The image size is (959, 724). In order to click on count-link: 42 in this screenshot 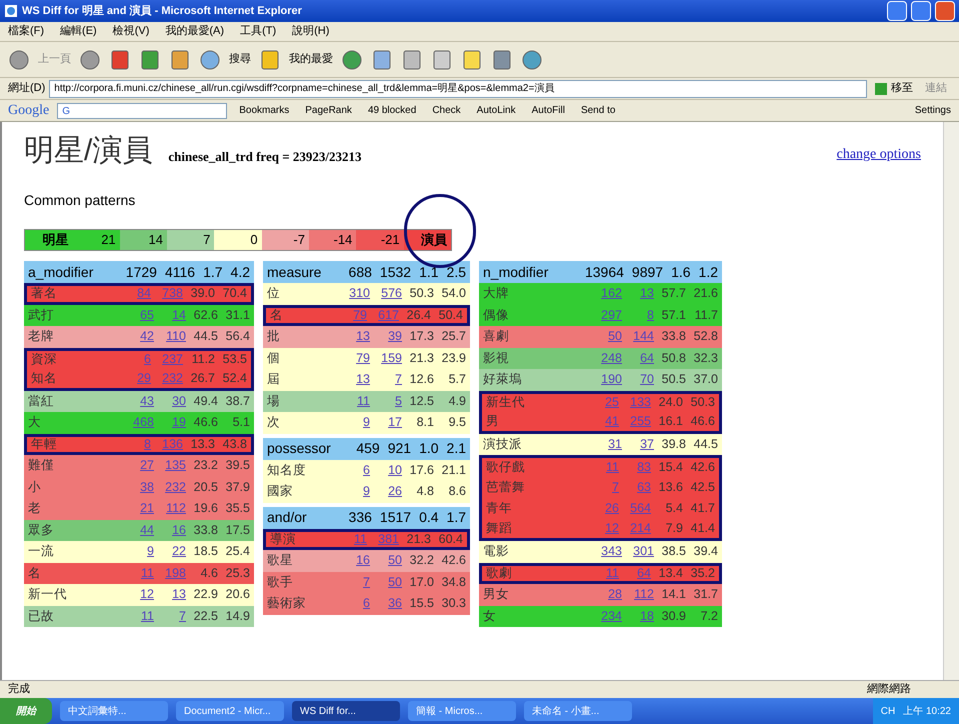, I will do `click(140, 336)`.